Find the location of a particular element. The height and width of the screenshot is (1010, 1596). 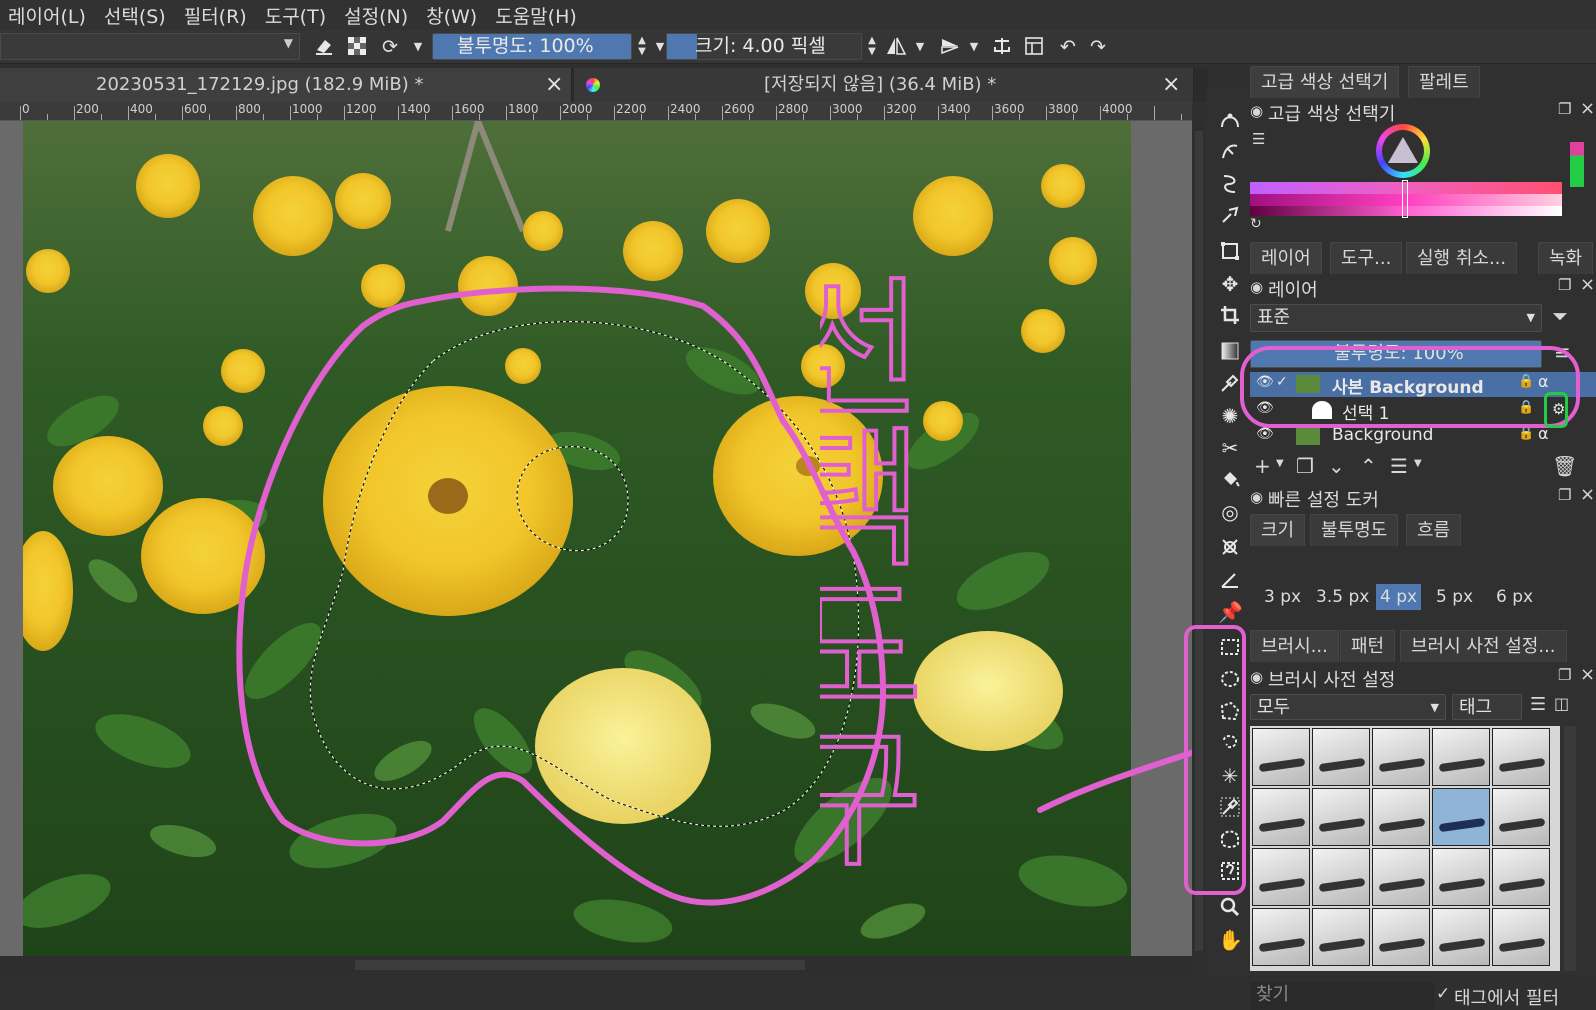

mirror-horizontal-icon is located at coordinates (896, 47).